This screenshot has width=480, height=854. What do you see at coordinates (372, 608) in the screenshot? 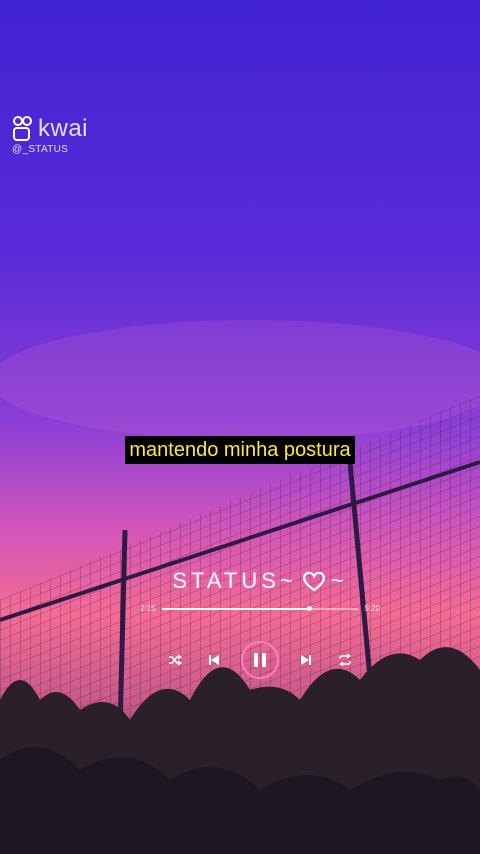
I see `time-total: 5:20` at bounding box center [372, 608].